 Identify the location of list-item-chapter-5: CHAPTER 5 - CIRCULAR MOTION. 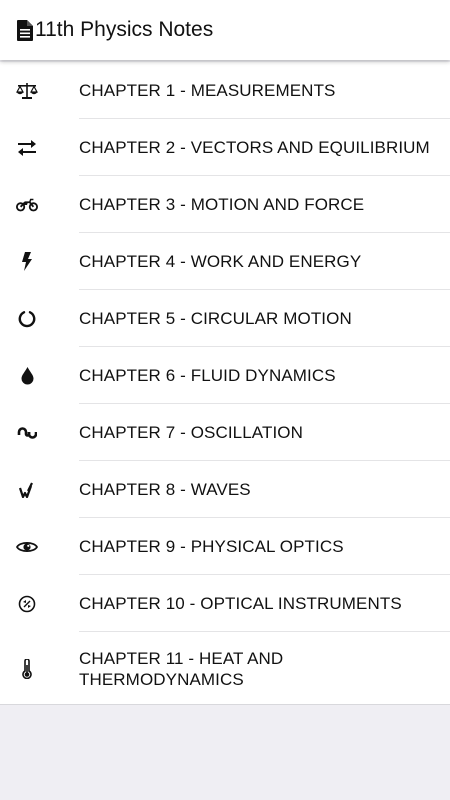
(225, 318).